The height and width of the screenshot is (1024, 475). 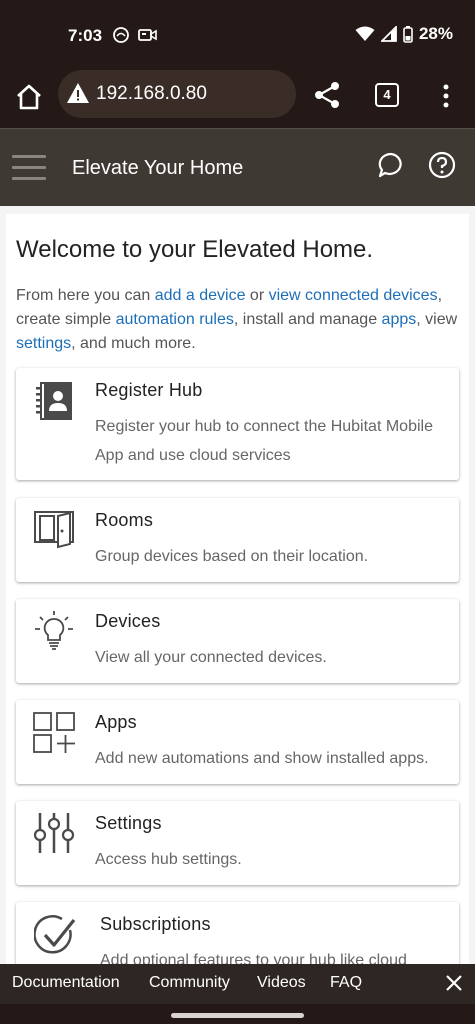 I want to click on apps-grid-icon, so click(x=54, y=732).